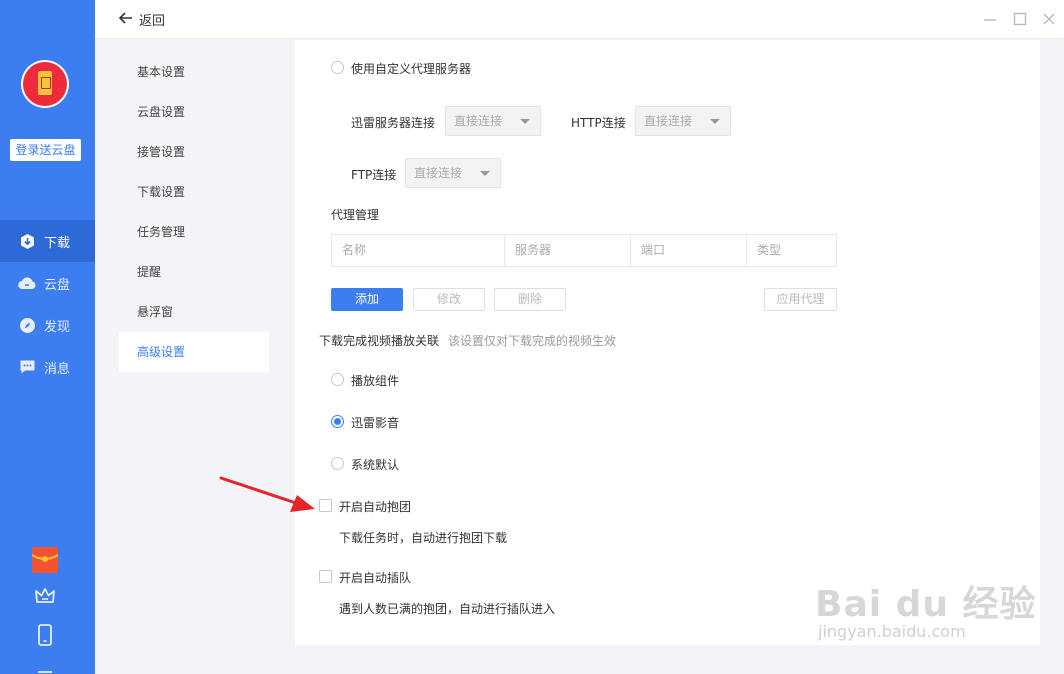  Describe the element at coordinates (689, 250) in the screenshot. I see `column-header-port: 端口` at that location.